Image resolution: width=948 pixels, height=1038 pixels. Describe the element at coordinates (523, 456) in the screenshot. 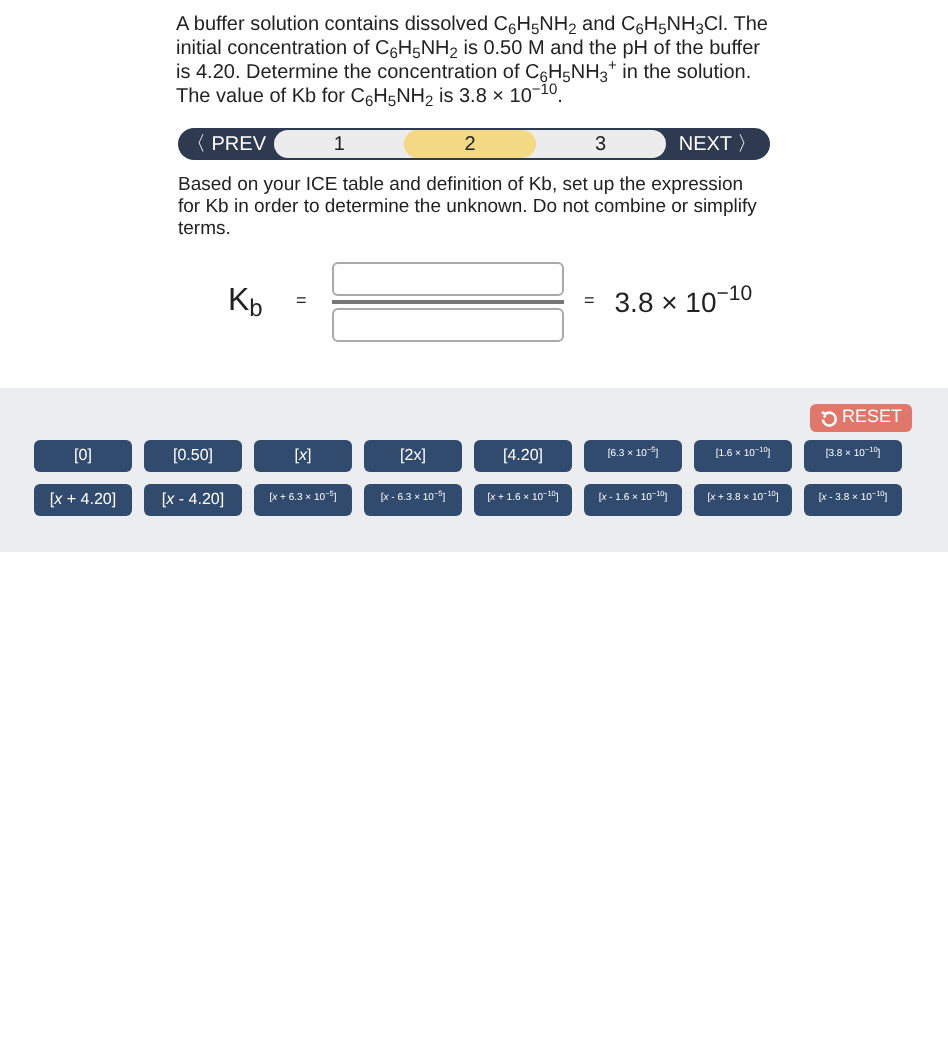

I see `answer-tile: [4.20]` at that location.